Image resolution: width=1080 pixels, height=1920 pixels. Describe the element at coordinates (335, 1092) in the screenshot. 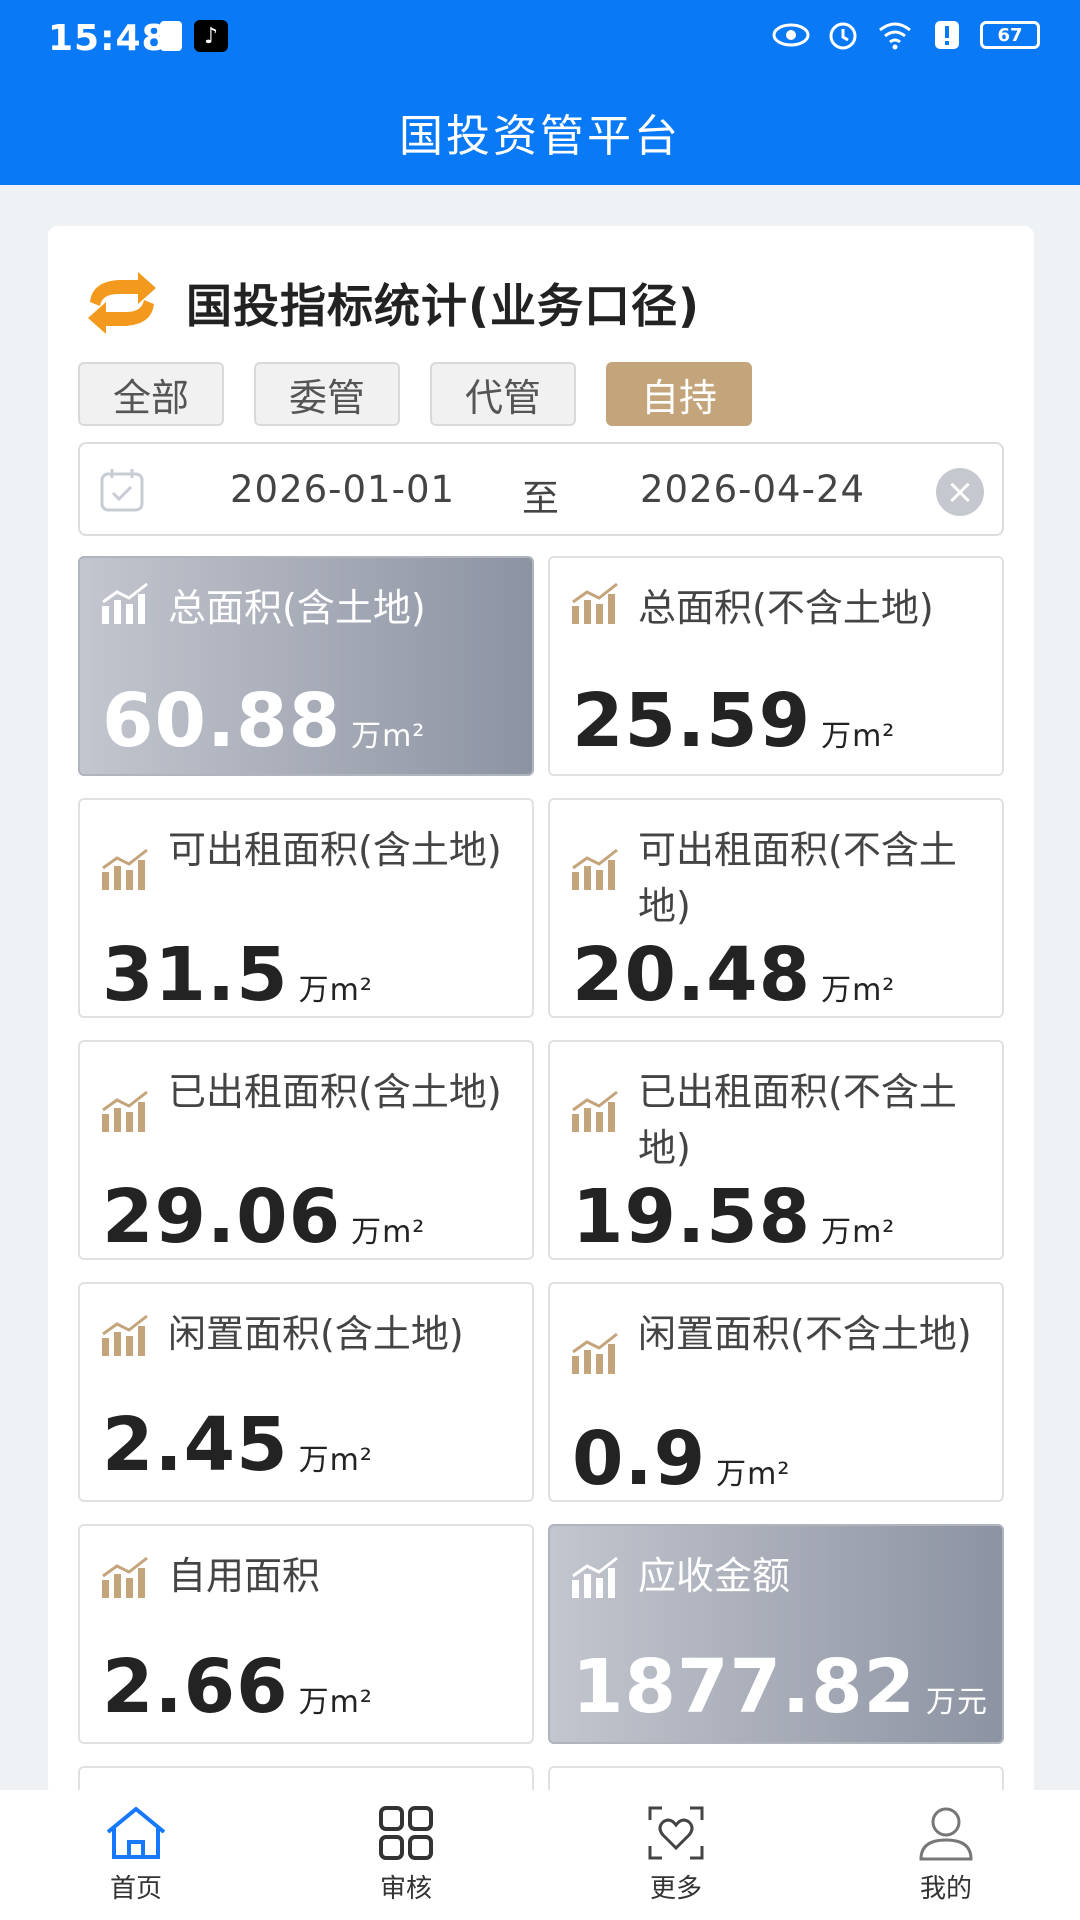

I see `stat-label: 已出租面积(含土地)` at that location.